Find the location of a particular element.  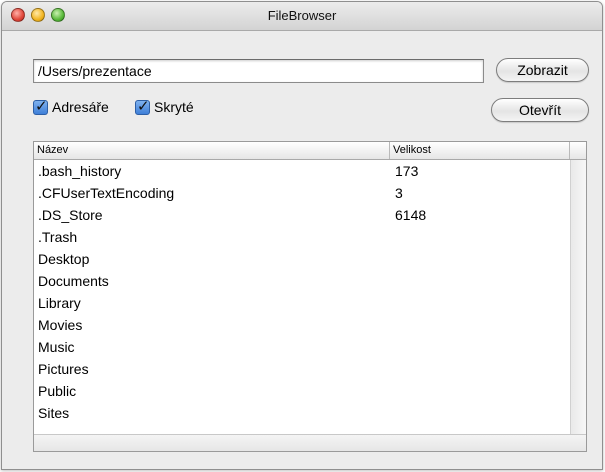

table-row: .CFUserTextEncoding 3 is located at coordinates (302, 193).